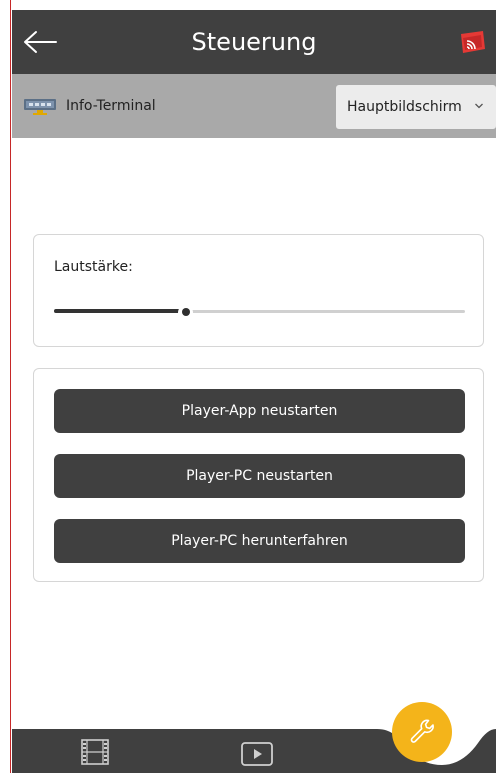 This screenshot has width=496, height=773. I want to click on window-edge, so click(5, 386).